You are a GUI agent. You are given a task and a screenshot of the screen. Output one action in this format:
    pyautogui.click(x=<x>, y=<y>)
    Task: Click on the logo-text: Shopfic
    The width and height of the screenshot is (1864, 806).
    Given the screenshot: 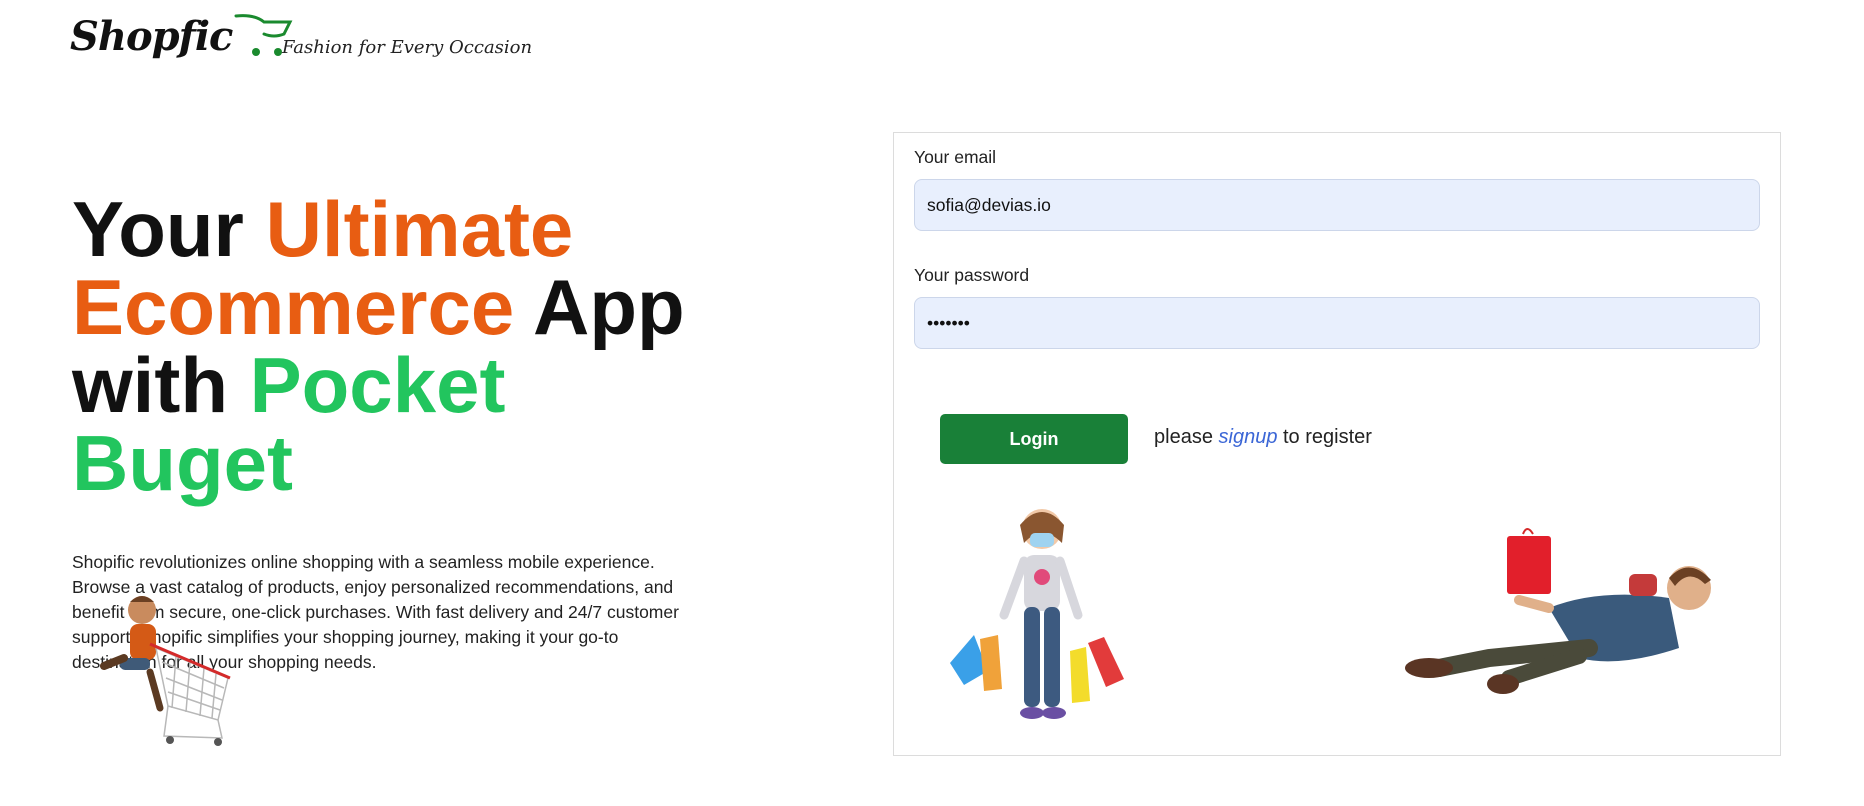 What is the action you would take?
    pyautogui.click(x=151, y=36)
    